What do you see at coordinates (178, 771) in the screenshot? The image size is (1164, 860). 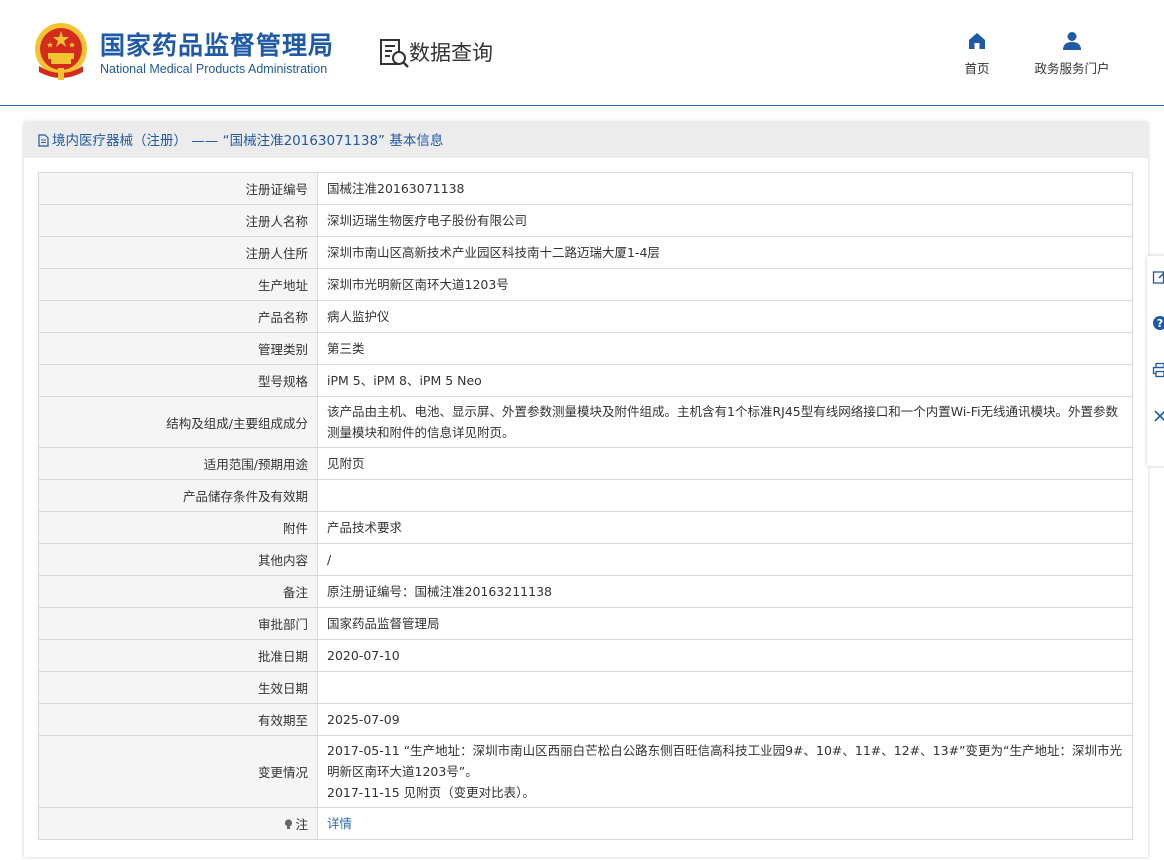 I see `row-label: 变更情况` at bounding box center [178, 771].